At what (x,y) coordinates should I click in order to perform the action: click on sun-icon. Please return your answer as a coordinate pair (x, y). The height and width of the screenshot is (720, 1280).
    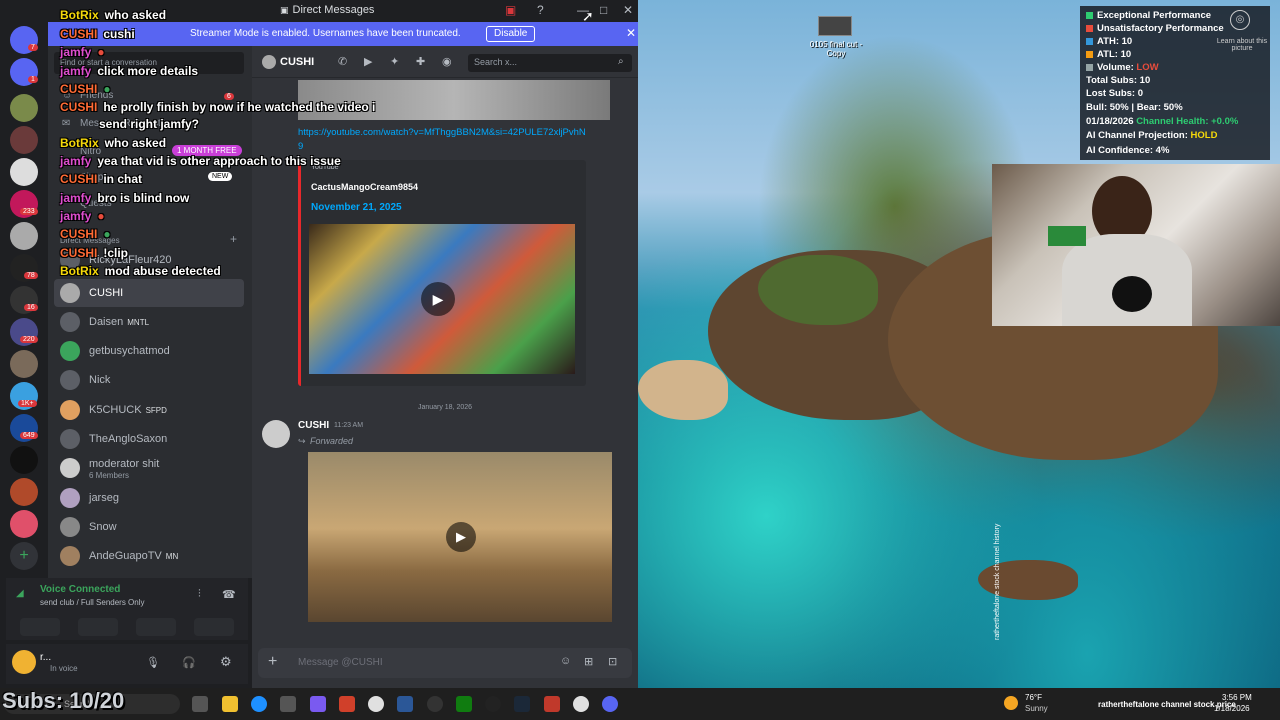
    Looking at the image, I should click on (1011, 703).